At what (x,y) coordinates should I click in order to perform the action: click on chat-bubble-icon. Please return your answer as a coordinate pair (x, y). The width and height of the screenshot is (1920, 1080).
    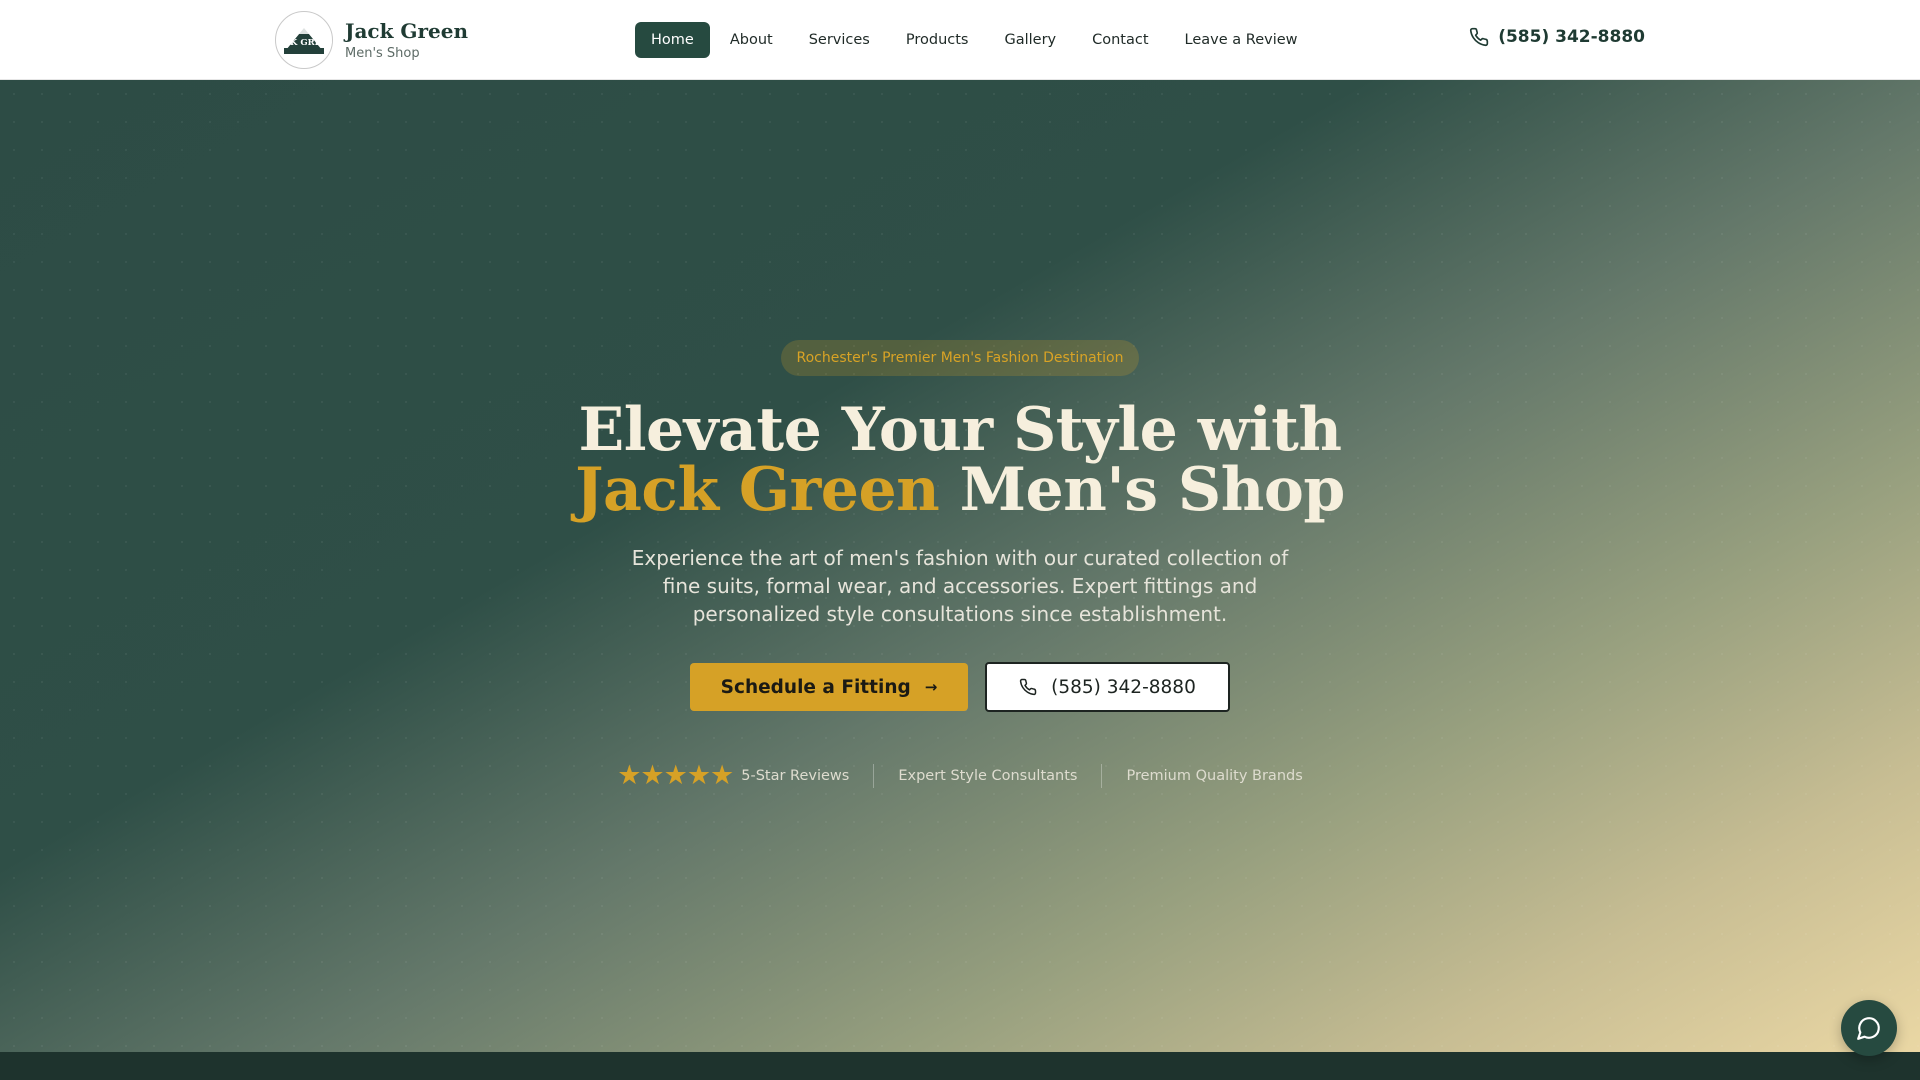
    Looking at the image, I should click on (1868, 1028).